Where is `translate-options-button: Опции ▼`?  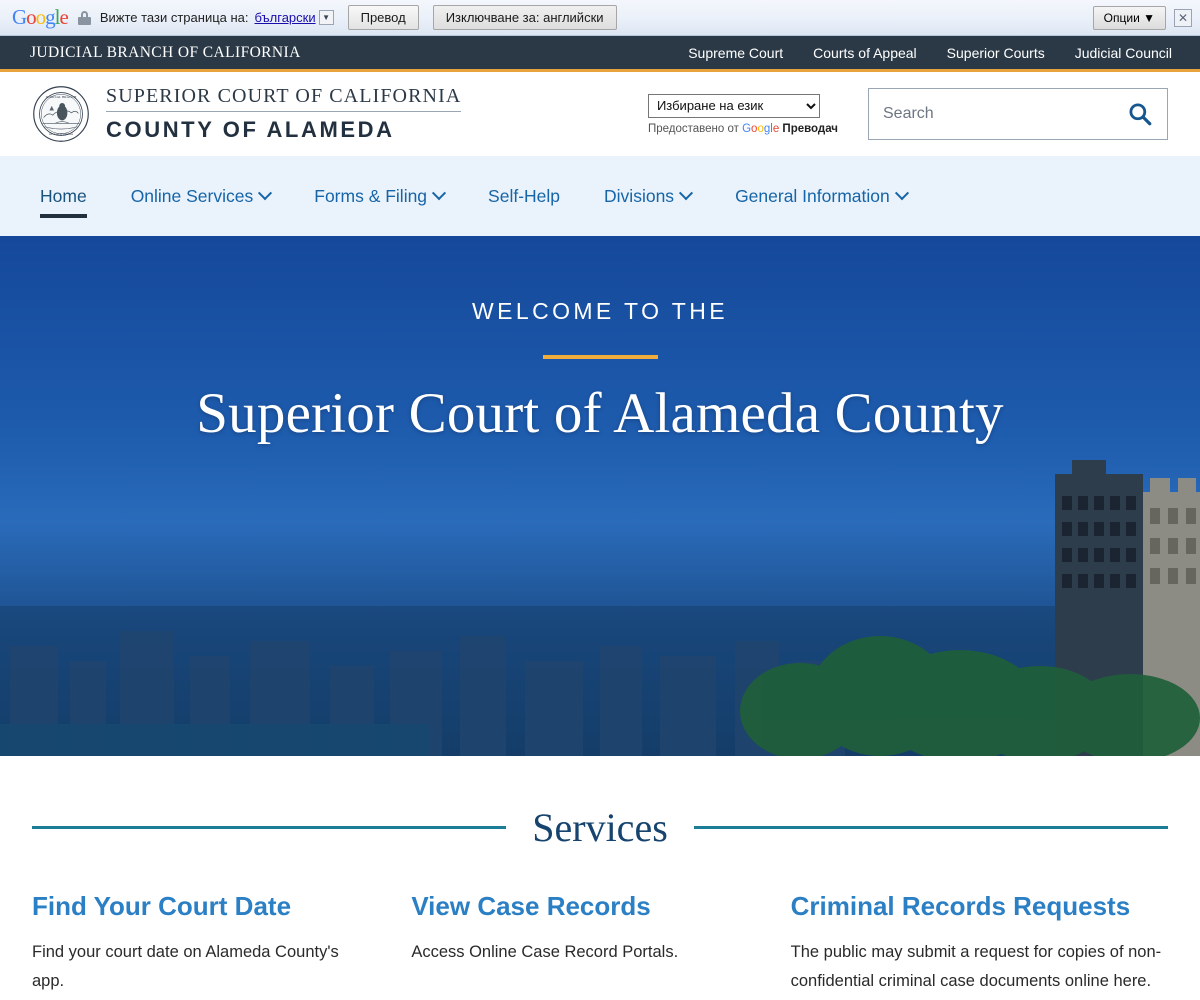
translate-options-button: Опции ▼ is located at coordinates (1129, 17).